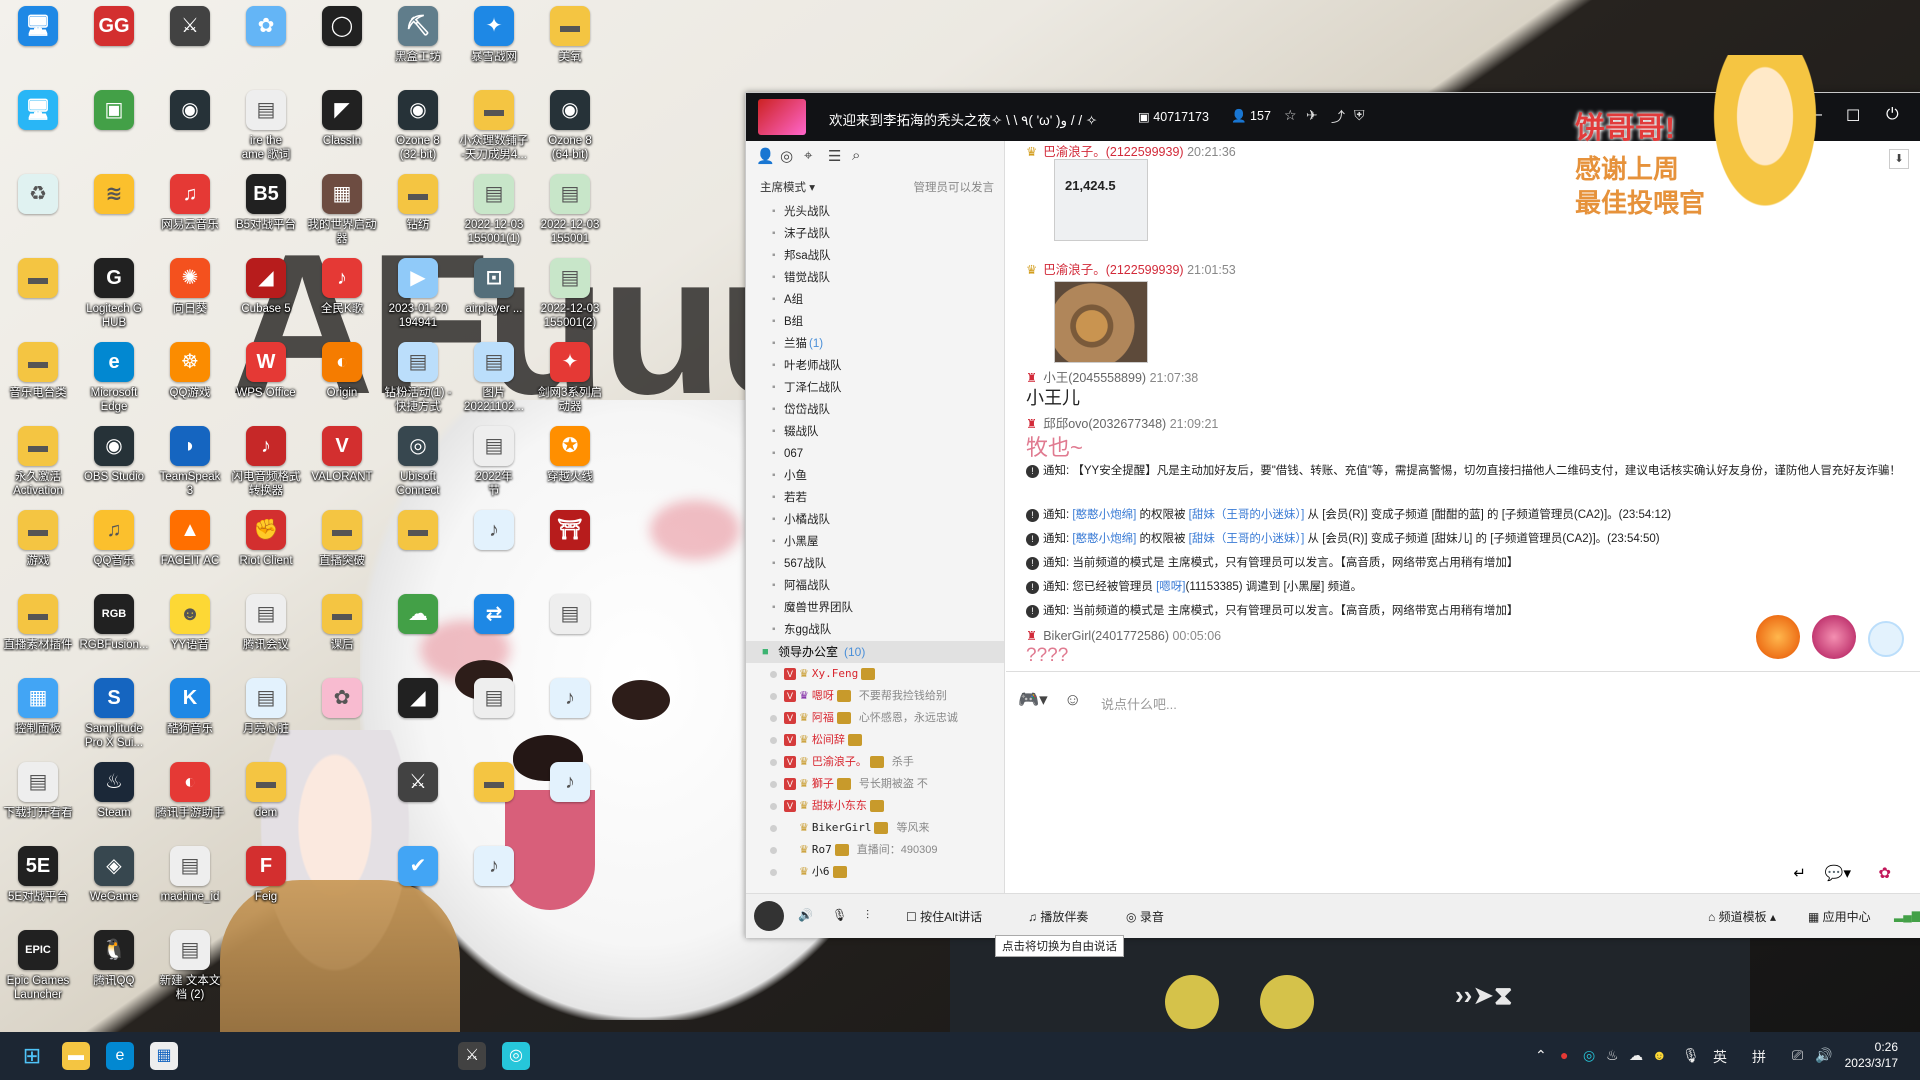 The image size is (1920, 1080). Describe the element at coordinates (1892, 115) in the screenshot. I see `power-icon: ⏻` at that location.